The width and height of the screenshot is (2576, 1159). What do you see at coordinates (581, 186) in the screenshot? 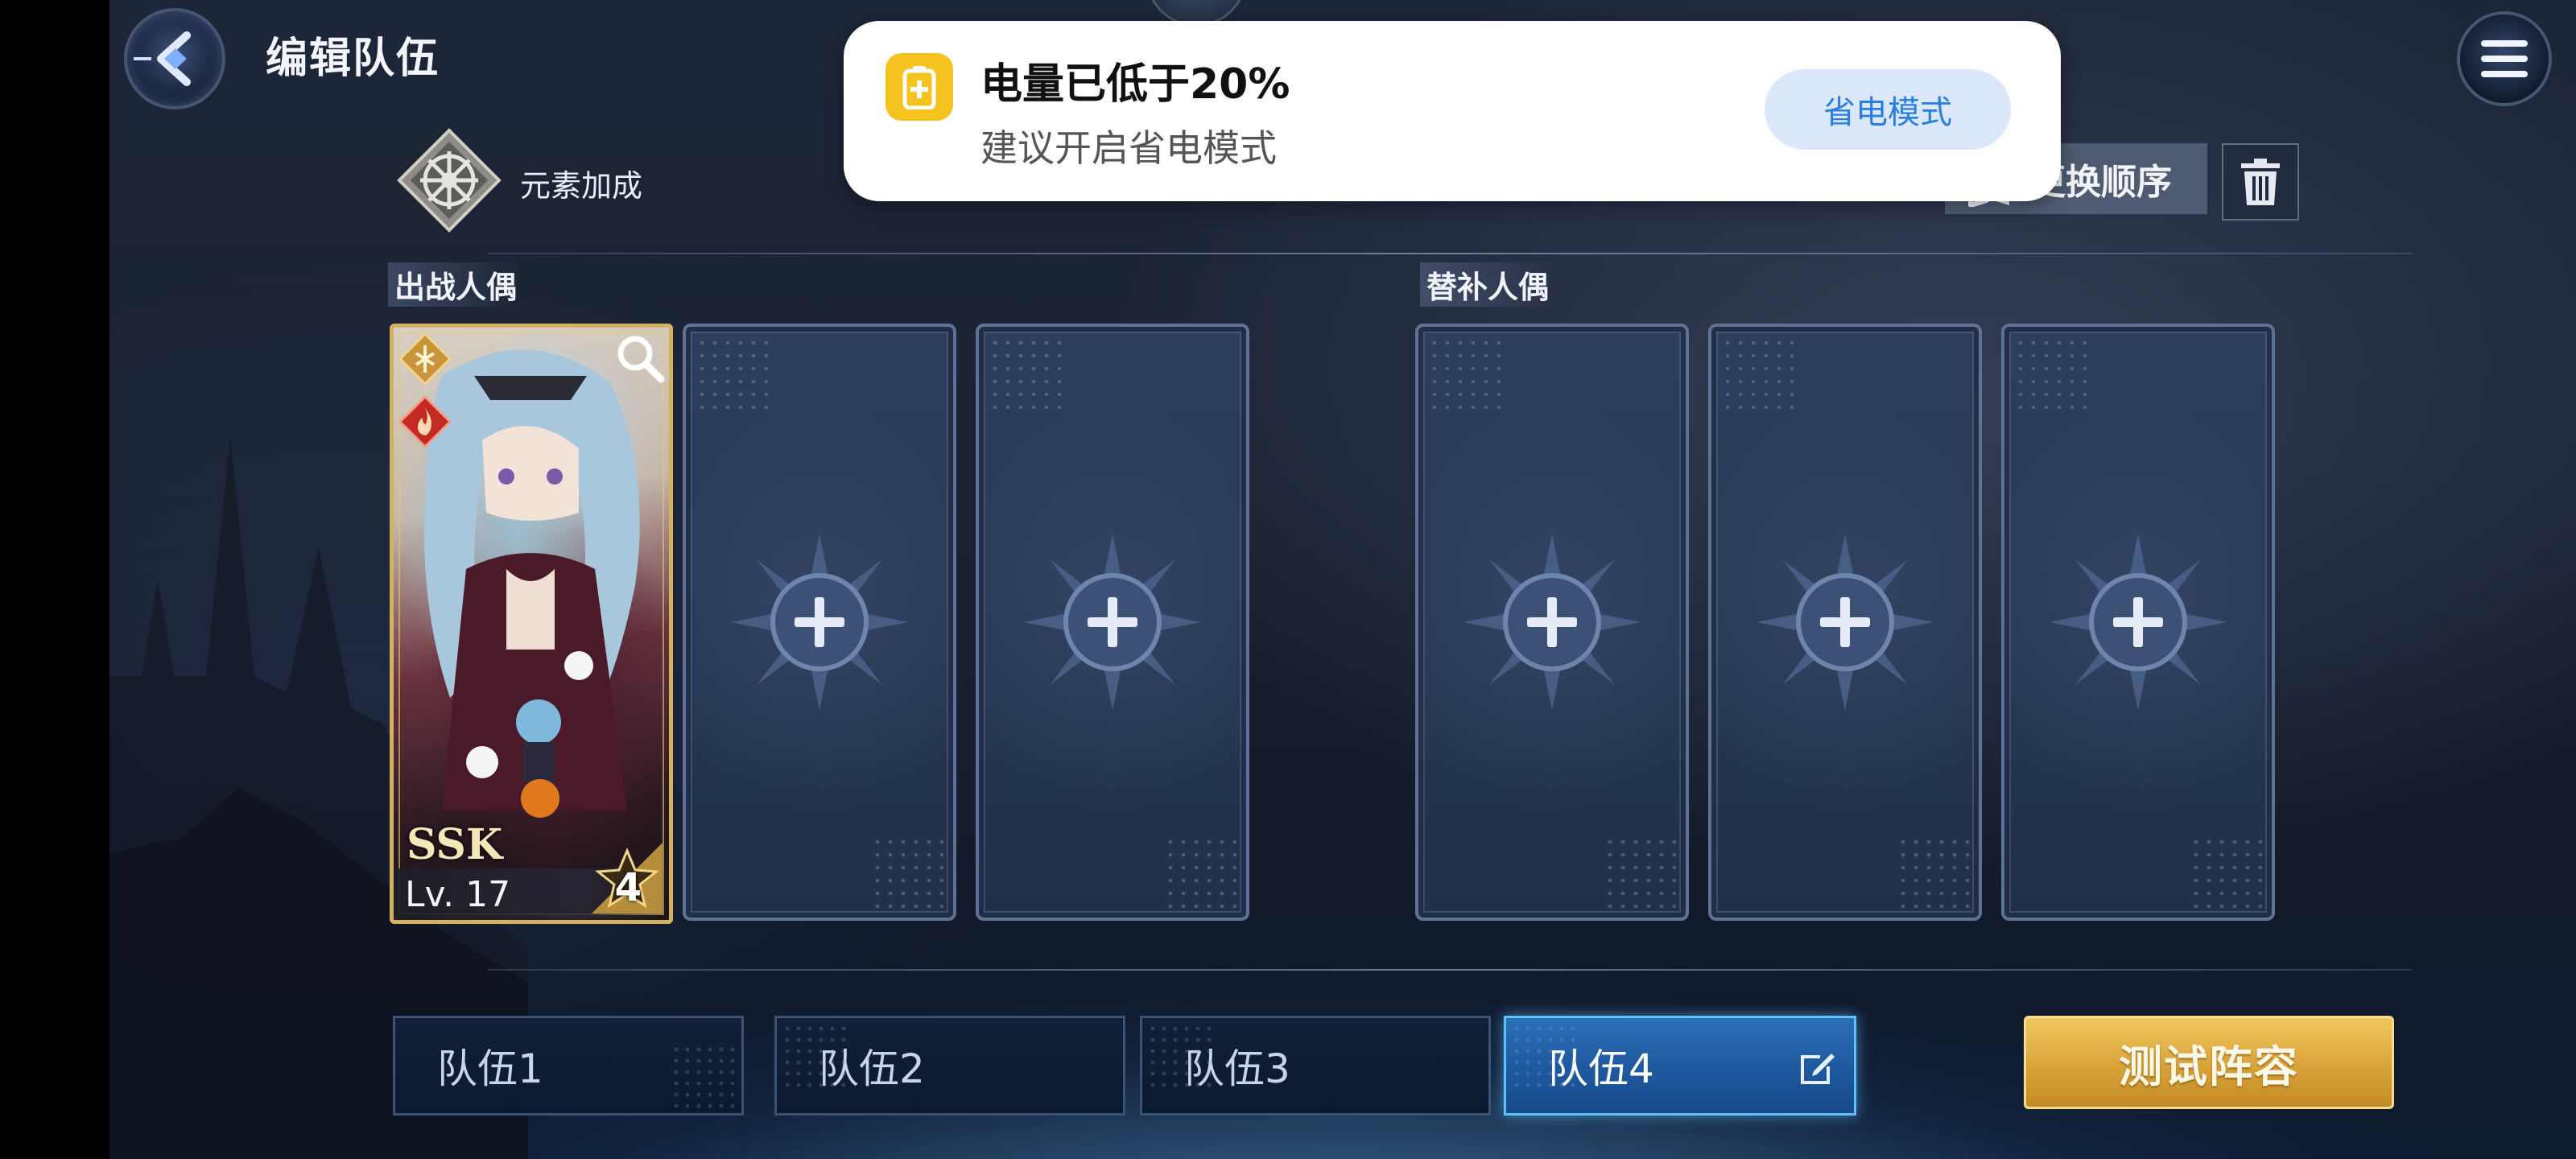
I see `element-bonus-label: 元素加成` at bounding box center [581, 186].